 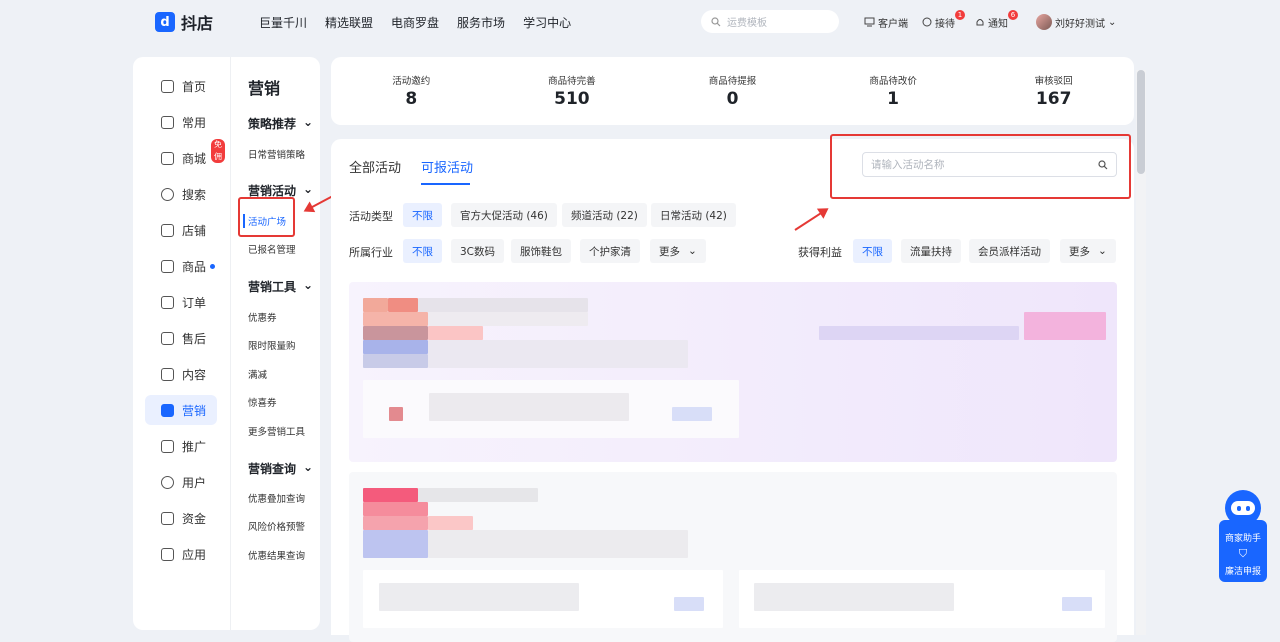 I want to click on tab-all-activities: 全部活动, so click(x=375, y=166).